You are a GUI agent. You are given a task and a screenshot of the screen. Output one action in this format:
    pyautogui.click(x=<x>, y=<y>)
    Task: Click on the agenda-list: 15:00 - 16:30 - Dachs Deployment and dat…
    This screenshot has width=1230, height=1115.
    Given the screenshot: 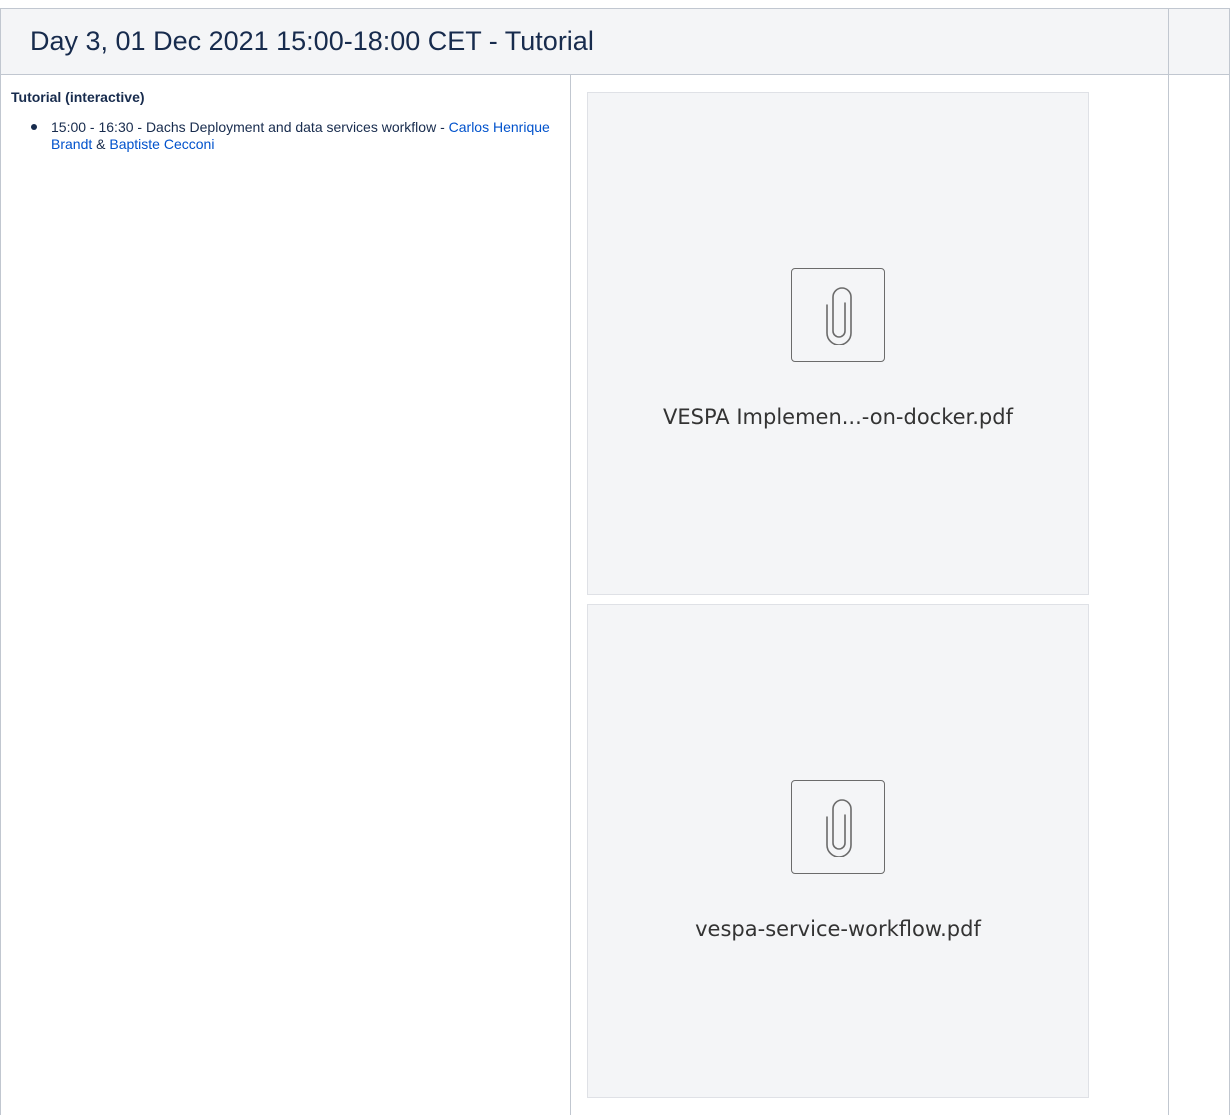 What is the action you would take?
    pyautogui.click(x=285, y=136)
    